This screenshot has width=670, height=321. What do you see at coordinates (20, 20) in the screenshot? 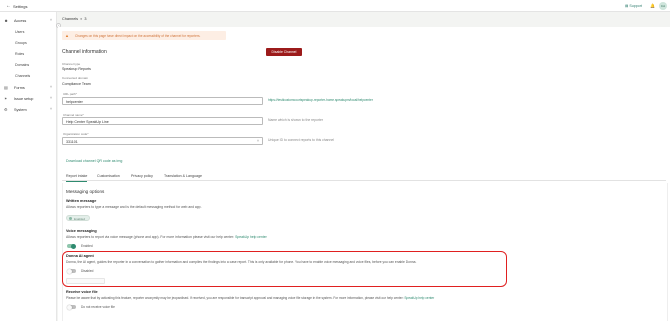
I see `sidebar-item-label: Access` at bounding box center [20, 20].